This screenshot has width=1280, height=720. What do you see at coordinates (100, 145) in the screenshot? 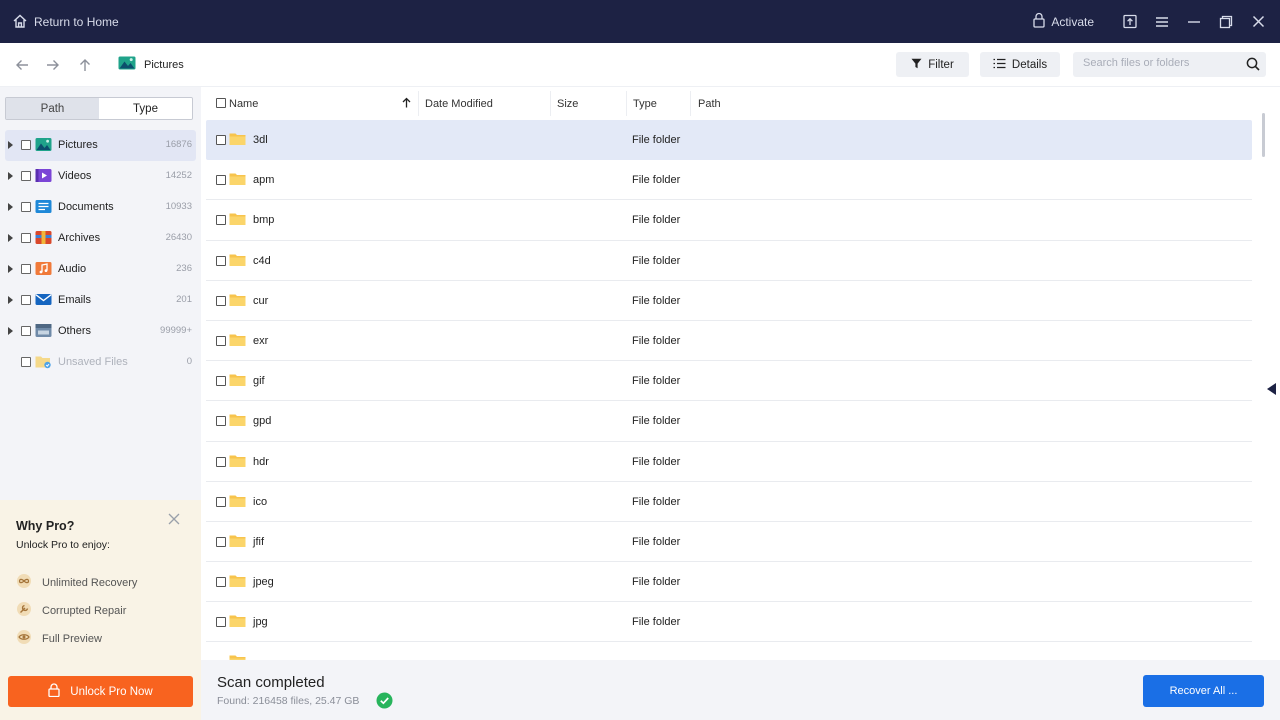
I see `category-item-pictures: Pictures 16876` at bounding box center [100, 145].